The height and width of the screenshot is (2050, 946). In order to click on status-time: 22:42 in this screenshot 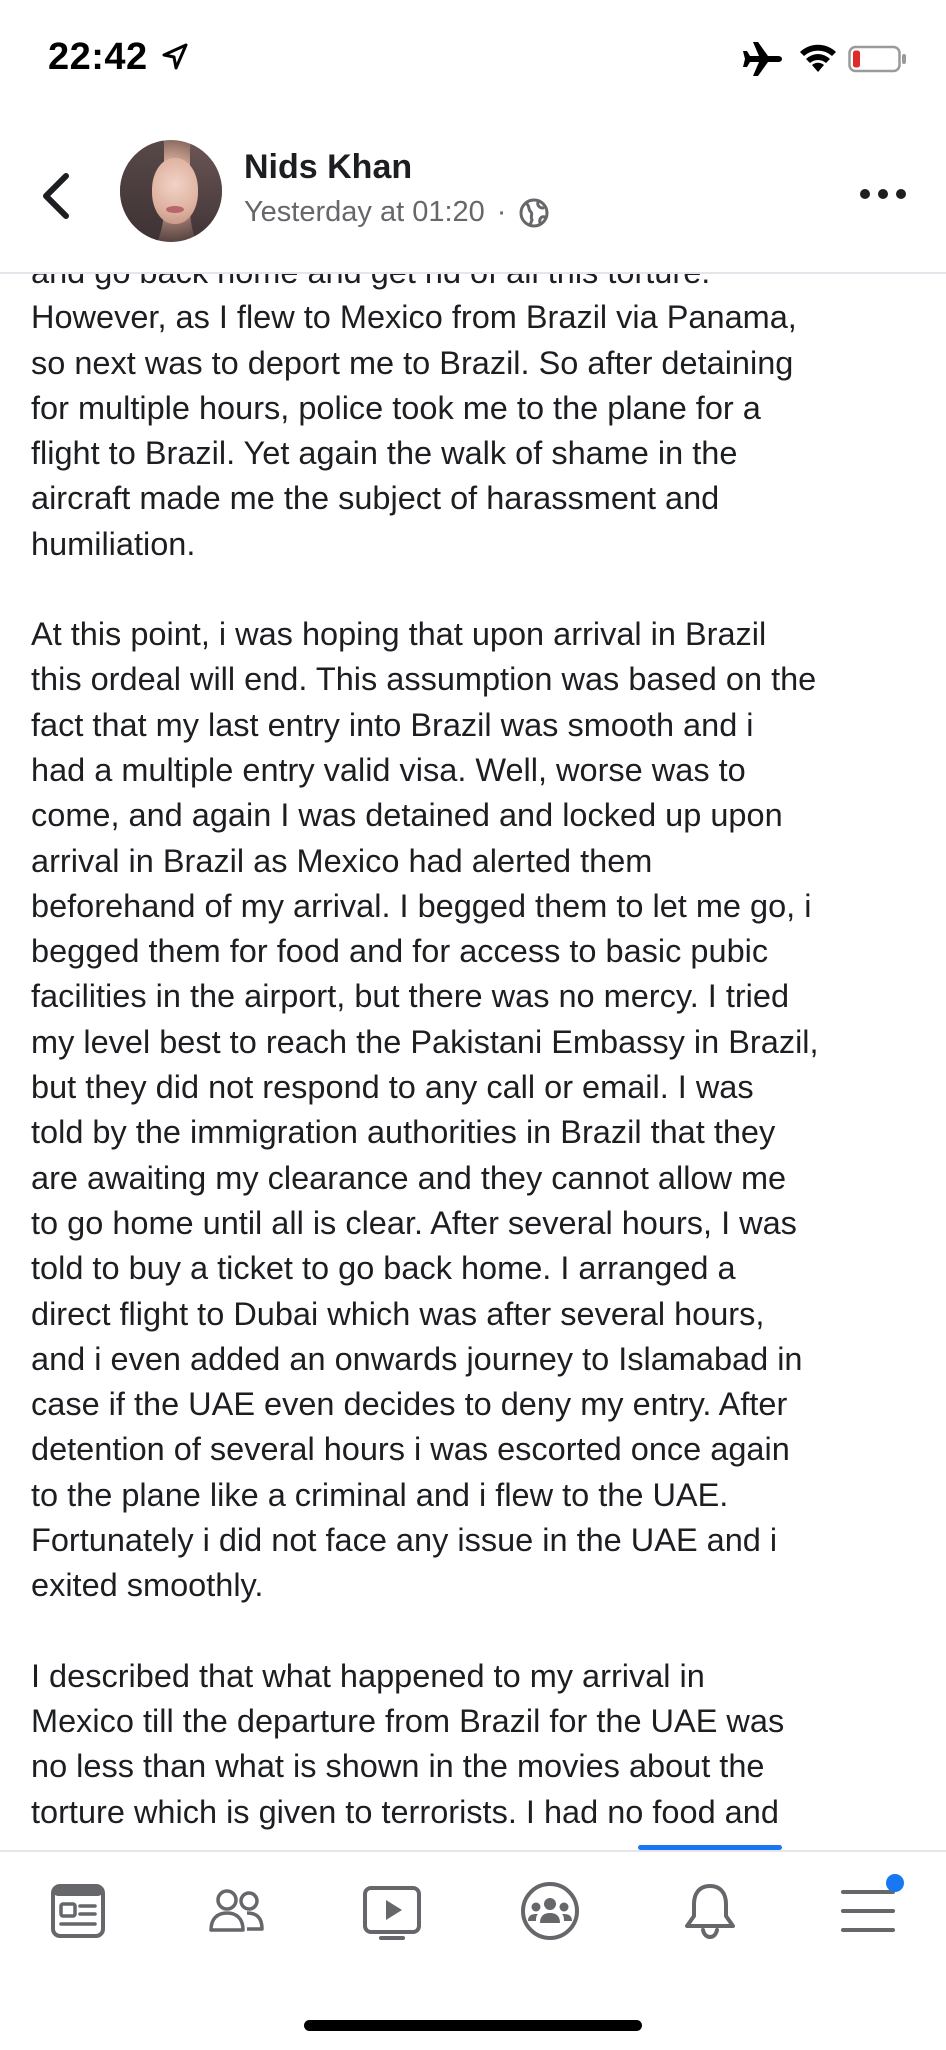, I will do `click(98, 57)`.